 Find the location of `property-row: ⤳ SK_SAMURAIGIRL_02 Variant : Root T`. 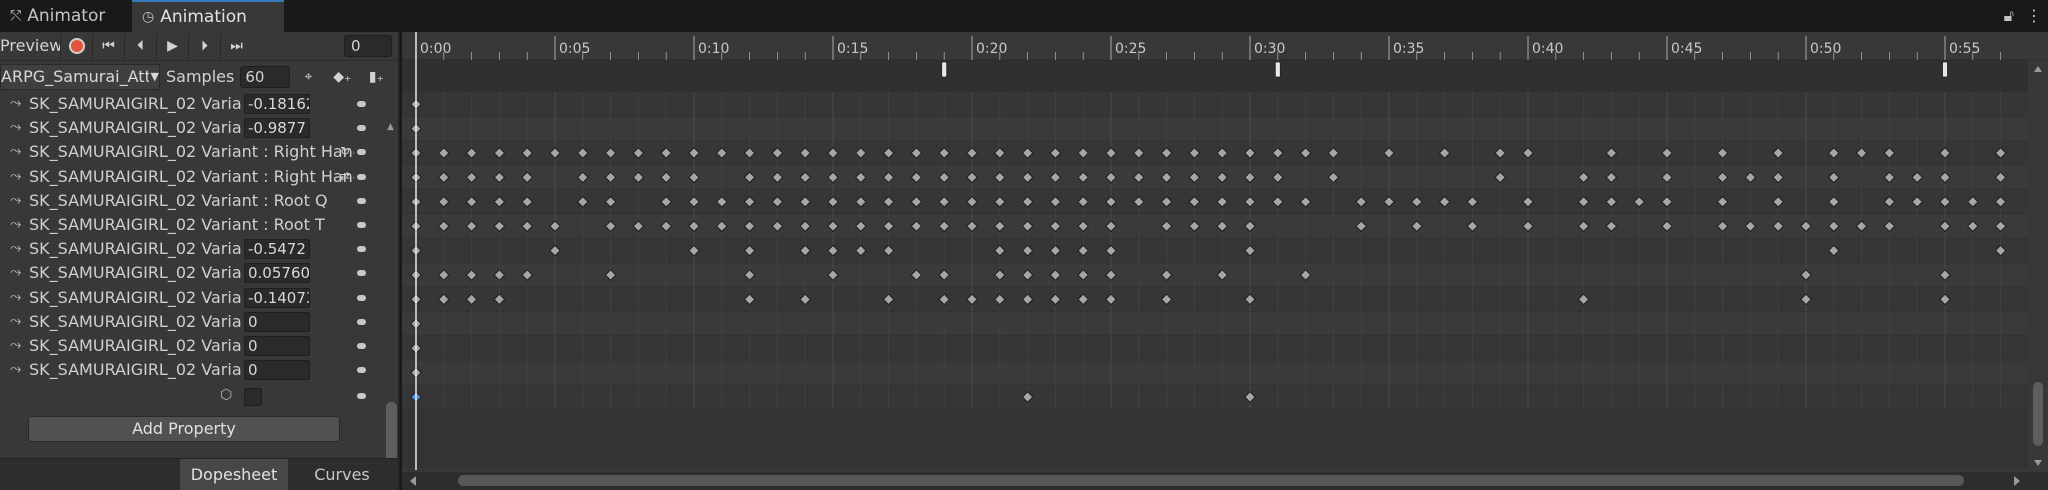

property-row: ⤳ SK_SAMURAIGIRL_02 Variant : Root T is located at coordinates (191, 225).